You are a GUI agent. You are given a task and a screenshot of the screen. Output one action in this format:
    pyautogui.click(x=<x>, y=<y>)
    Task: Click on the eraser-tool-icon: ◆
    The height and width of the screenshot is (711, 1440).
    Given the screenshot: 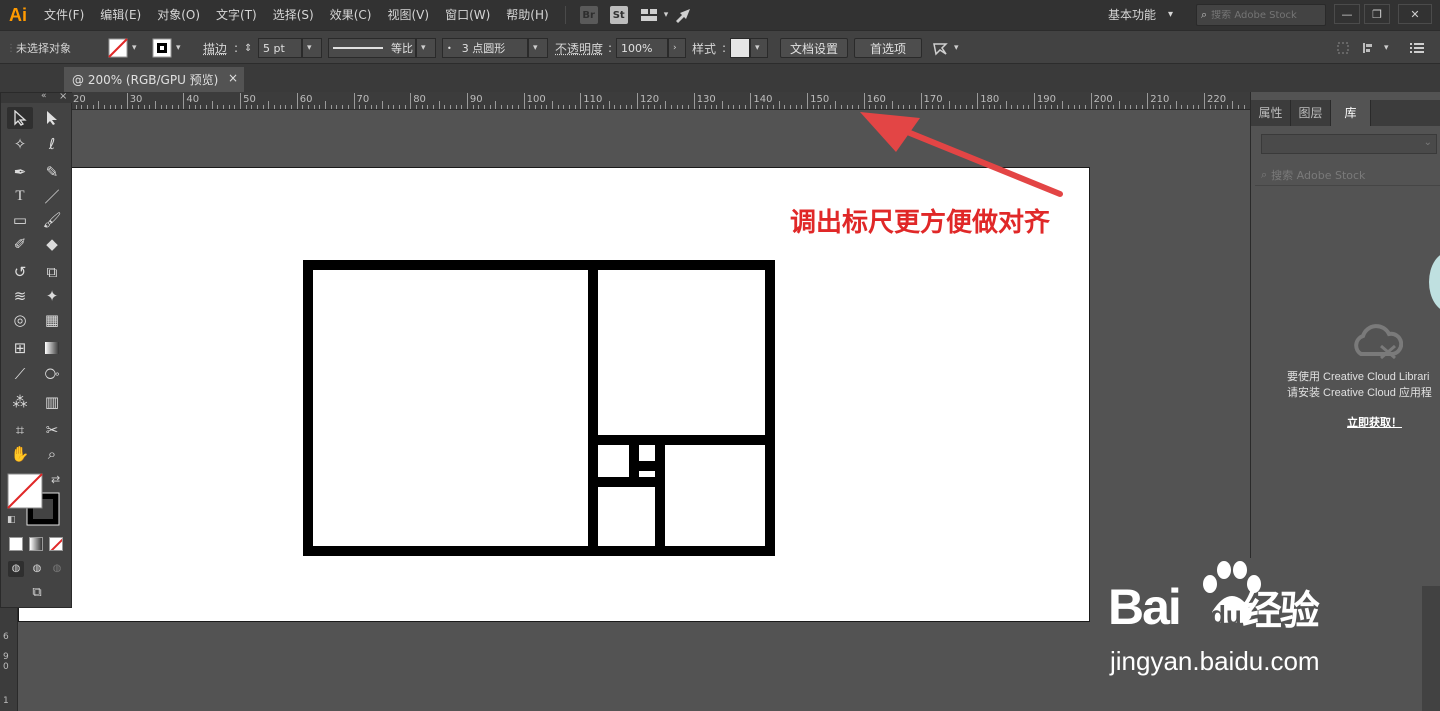 What is the action you would take?
    pyautogui.click(x=52, y=244)
    